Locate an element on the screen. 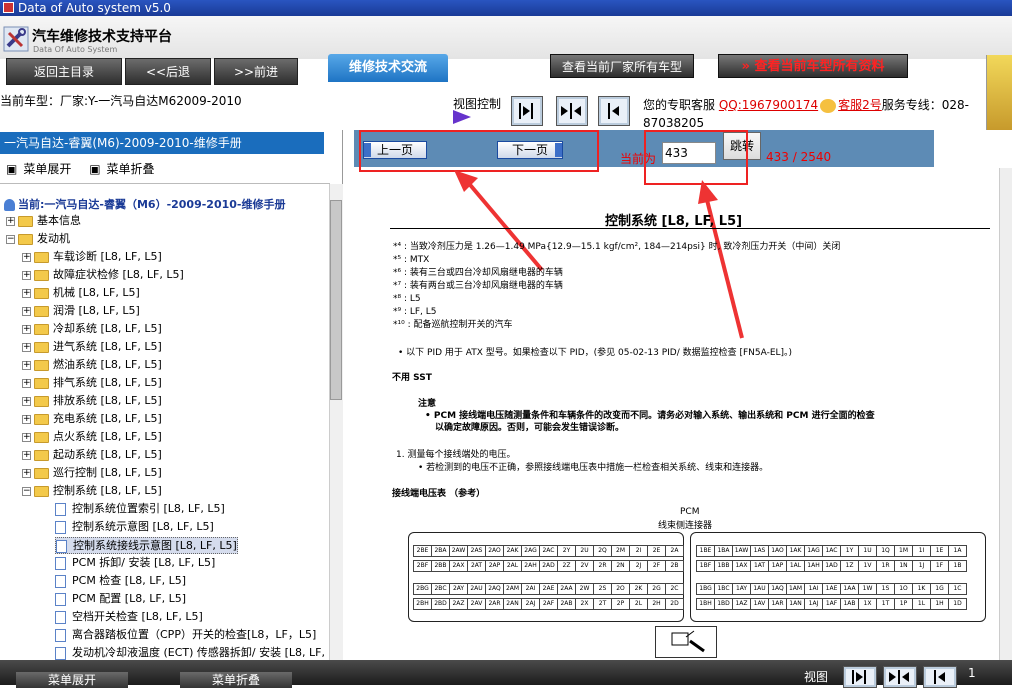 The image size is (1012, 690). menu-expand-link: 菜单展开 is located at coordinates (47, 169).